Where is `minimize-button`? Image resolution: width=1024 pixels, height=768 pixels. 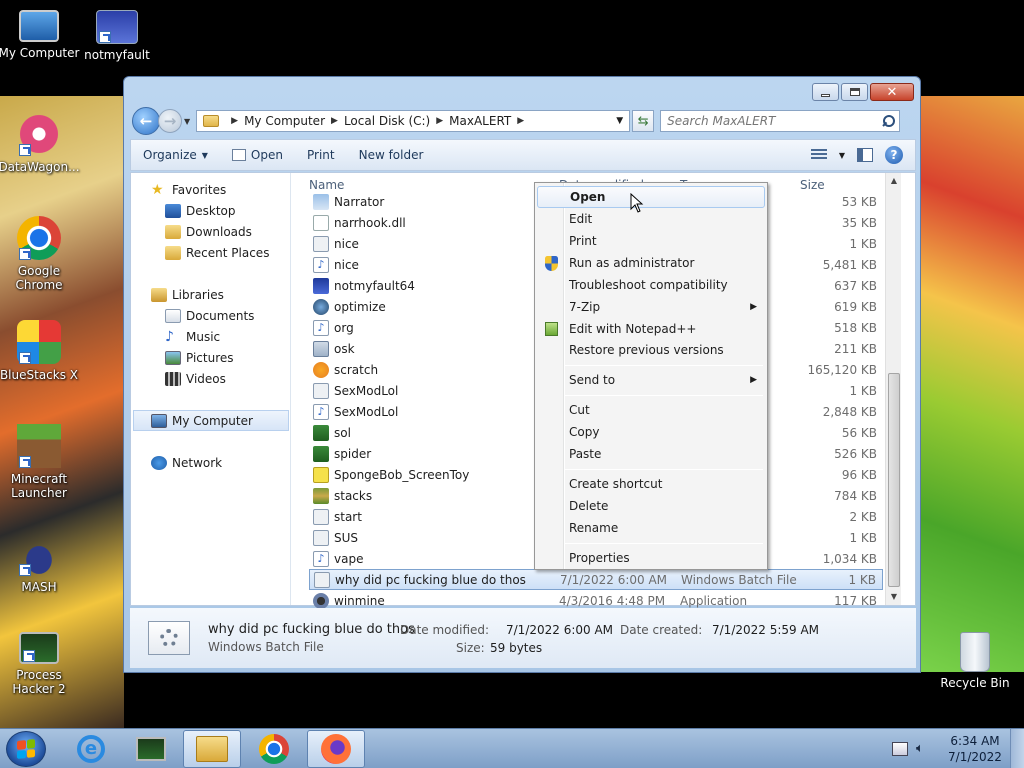
minimize-button is located at coordinates (825, 92).